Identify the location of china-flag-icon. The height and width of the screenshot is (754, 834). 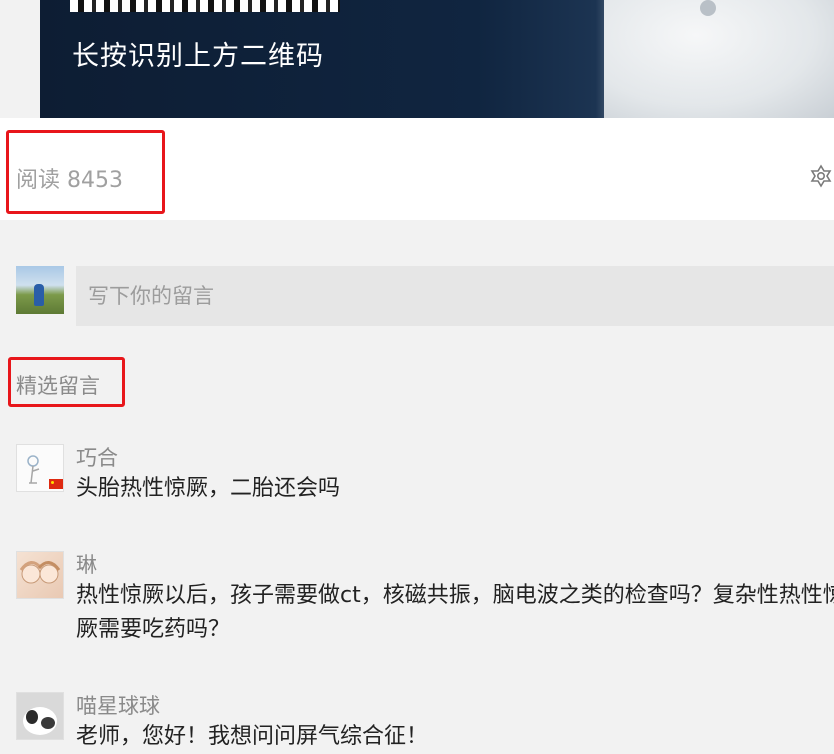
(56, 484).